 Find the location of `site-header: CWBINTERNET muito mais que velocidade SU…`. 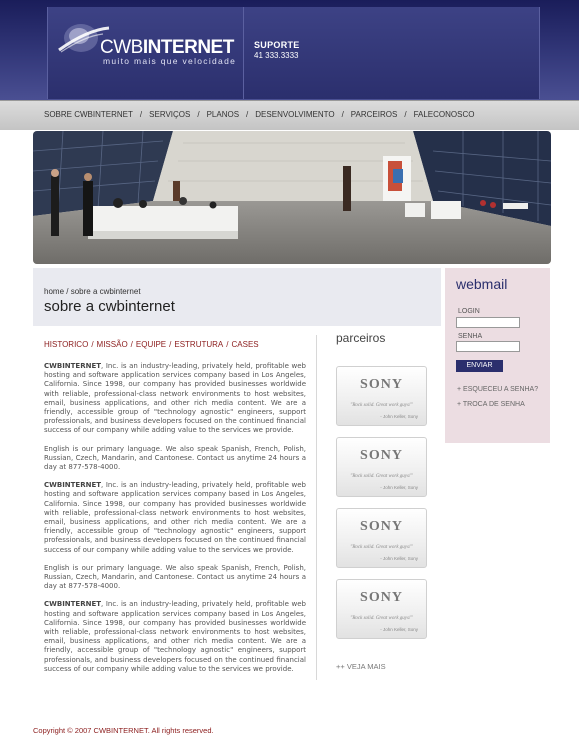

site-header: CWBINTERNET muito mais que velocidade SU… is located at coordinates (289, 50).